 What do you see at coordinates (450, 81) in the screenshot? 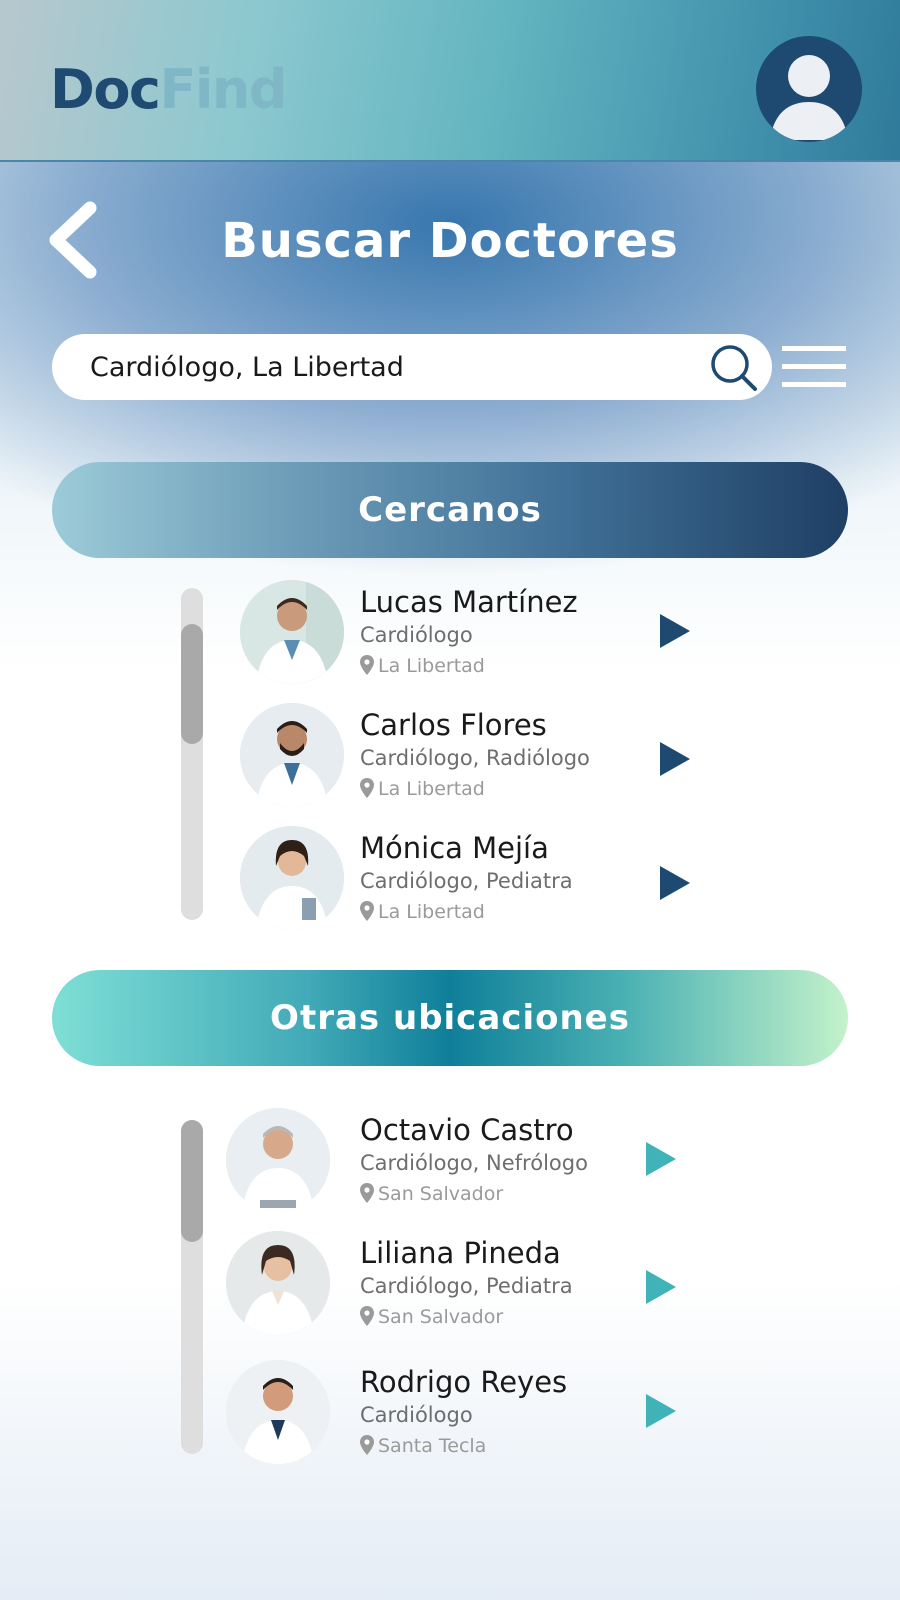
I see `top-bar: DocFind` at bounding box center [450, 81].